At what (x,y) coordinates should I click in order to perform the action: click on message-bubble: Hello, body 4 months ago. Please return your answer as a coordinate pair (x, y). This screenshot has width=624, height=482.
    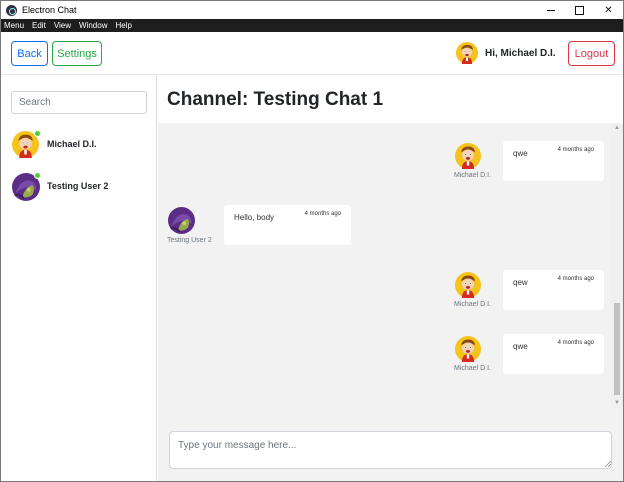
    Looking at the image, I should click on (287, 225).